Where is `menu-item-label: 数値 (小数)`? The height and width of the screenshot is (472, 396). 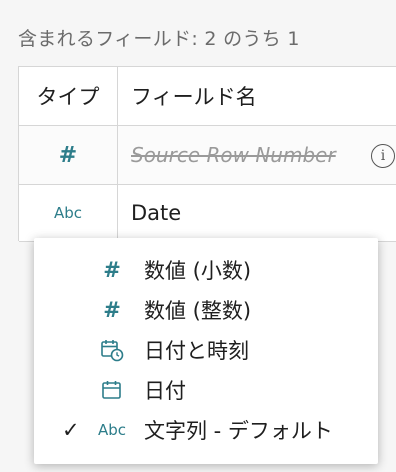
menu-item-label: 数値 (小数) is located at coordinates (198, 271).